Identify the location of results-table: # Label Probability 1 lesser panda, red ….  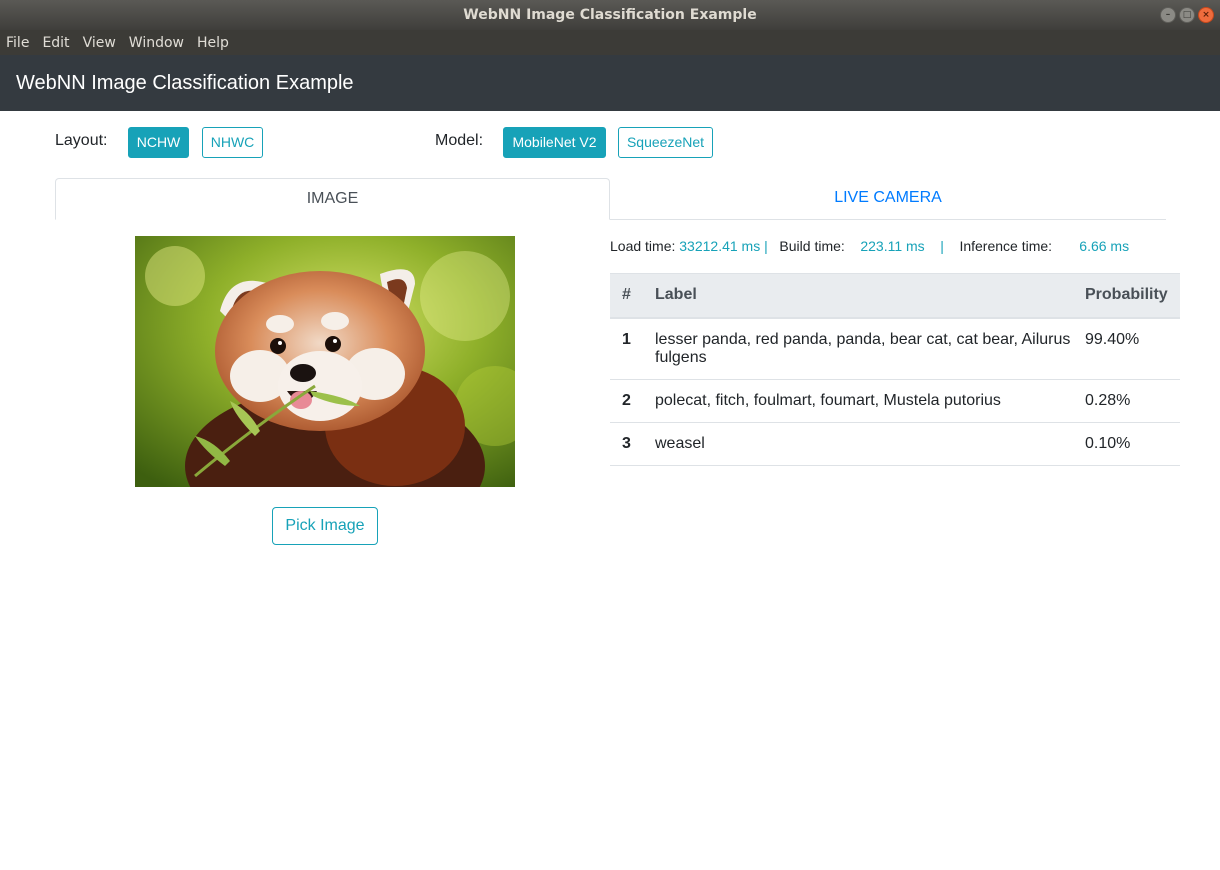
(895, 369).